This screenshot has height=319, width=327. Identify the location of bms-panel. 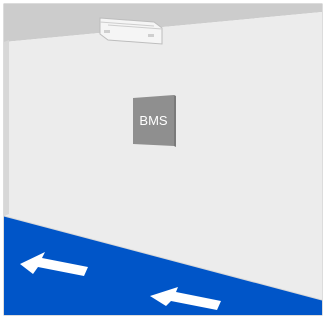
(154, 121).